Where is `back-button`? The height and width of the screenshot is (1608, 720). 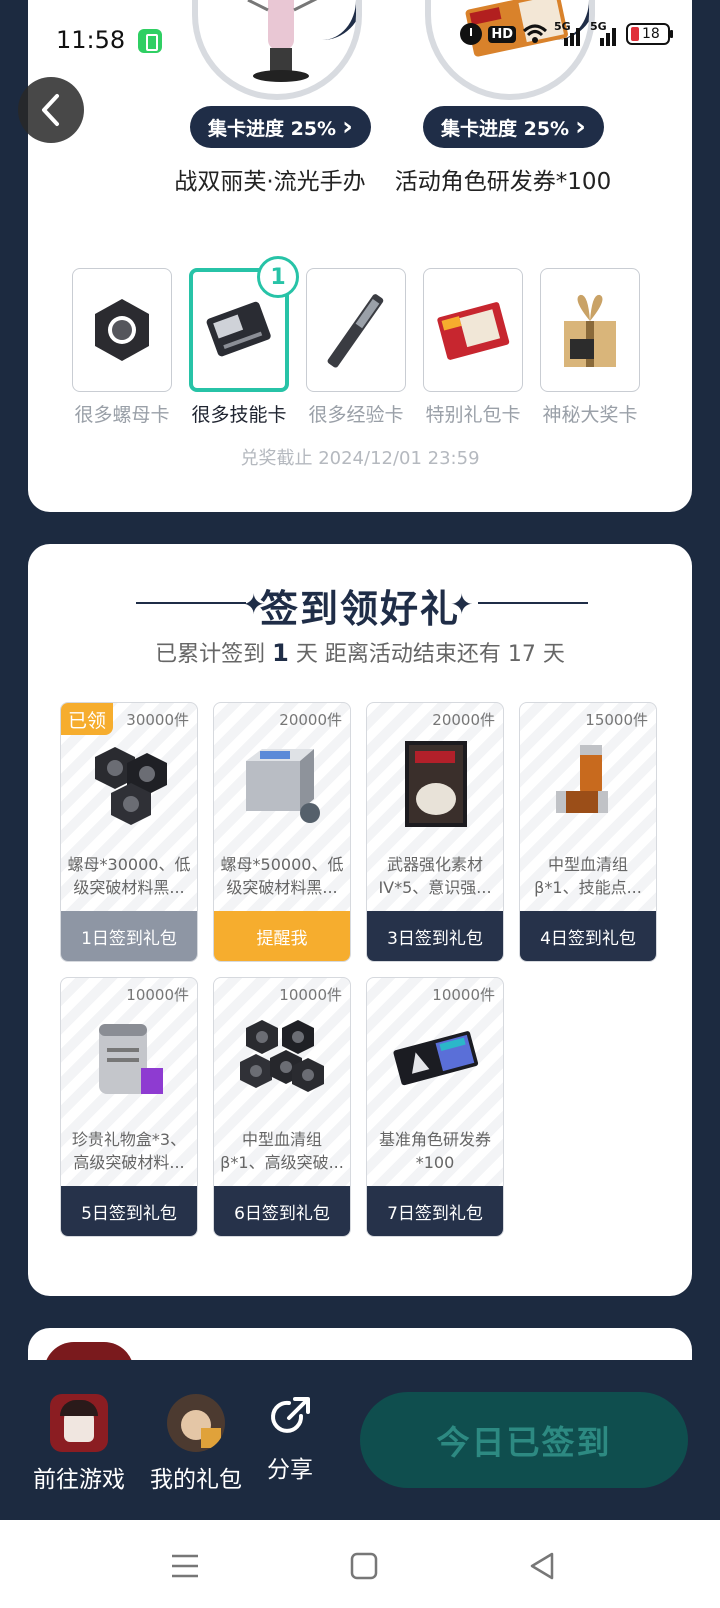
back-button is located at coordinates (51, 110).